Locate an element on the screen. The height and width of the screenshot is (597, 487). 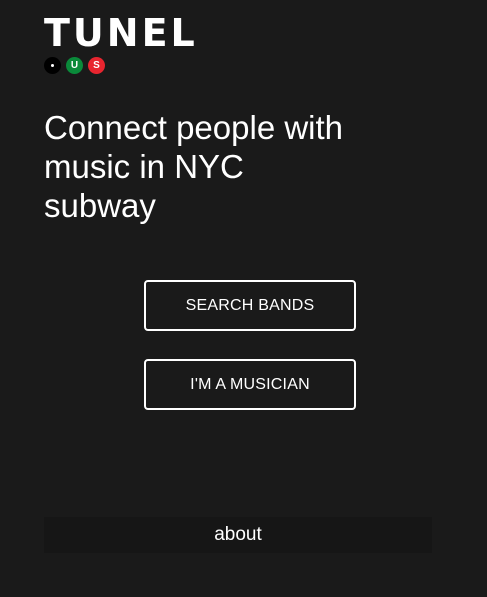
hero-headline: Connect people with music in NYC subway is located at coordinates (194, 166).